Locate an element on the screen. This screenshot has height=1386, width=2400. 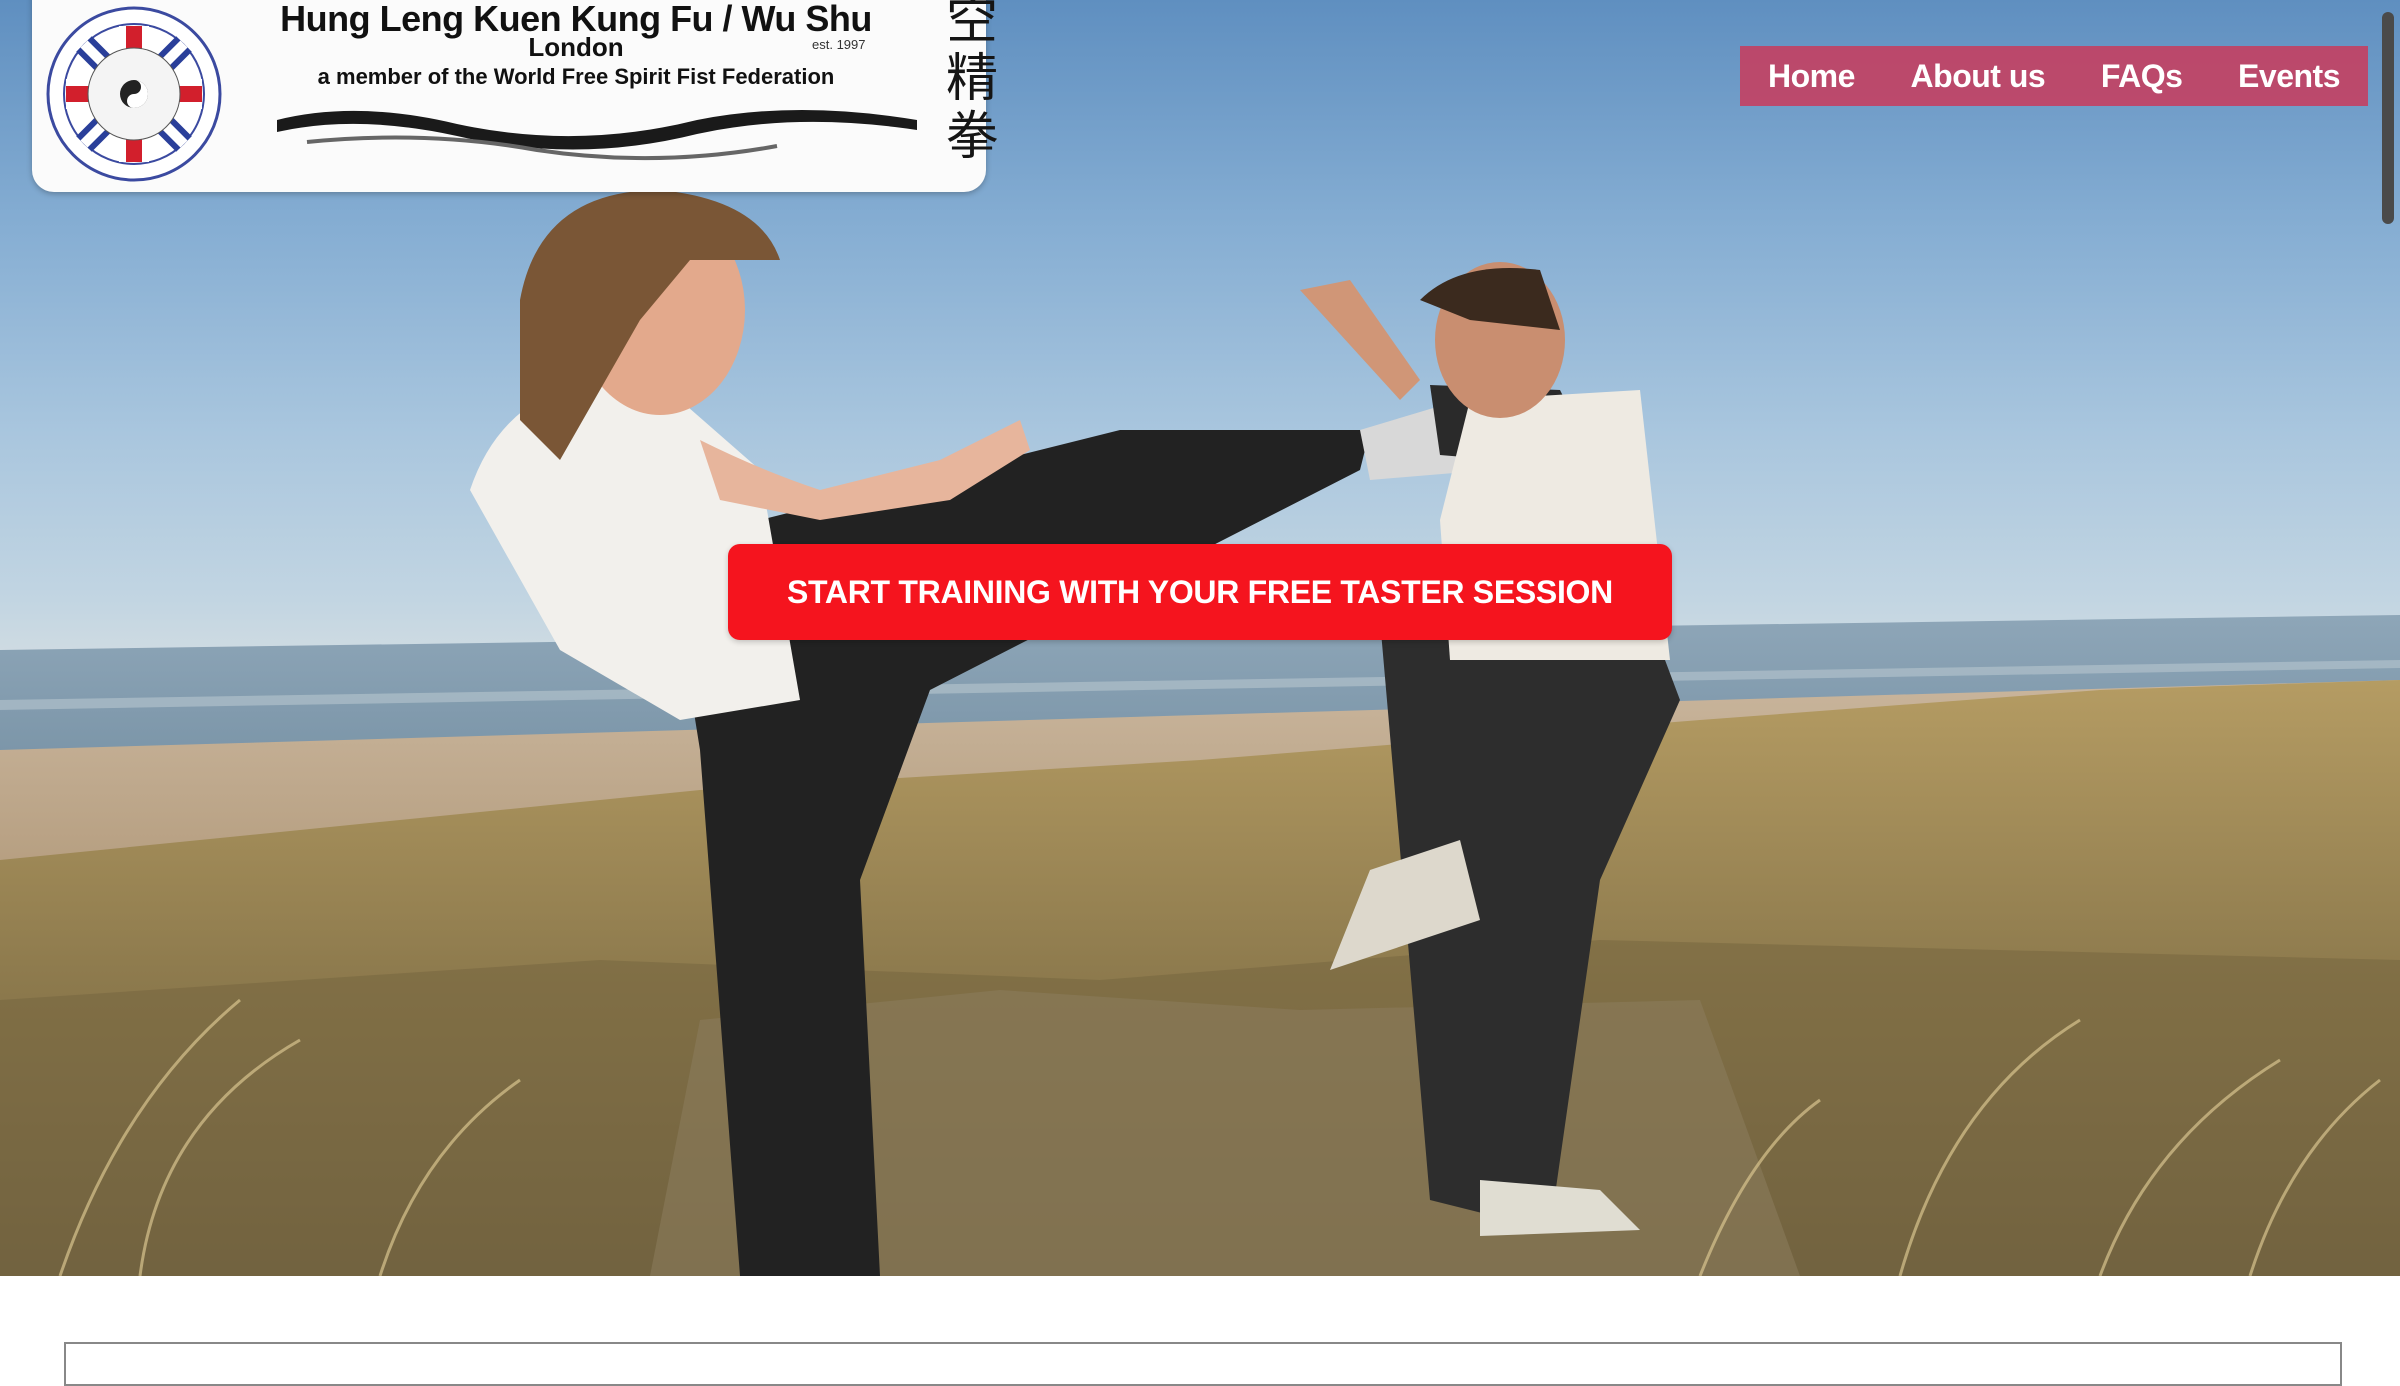
brush-stroke-icon is located at coordinates (597, 135).